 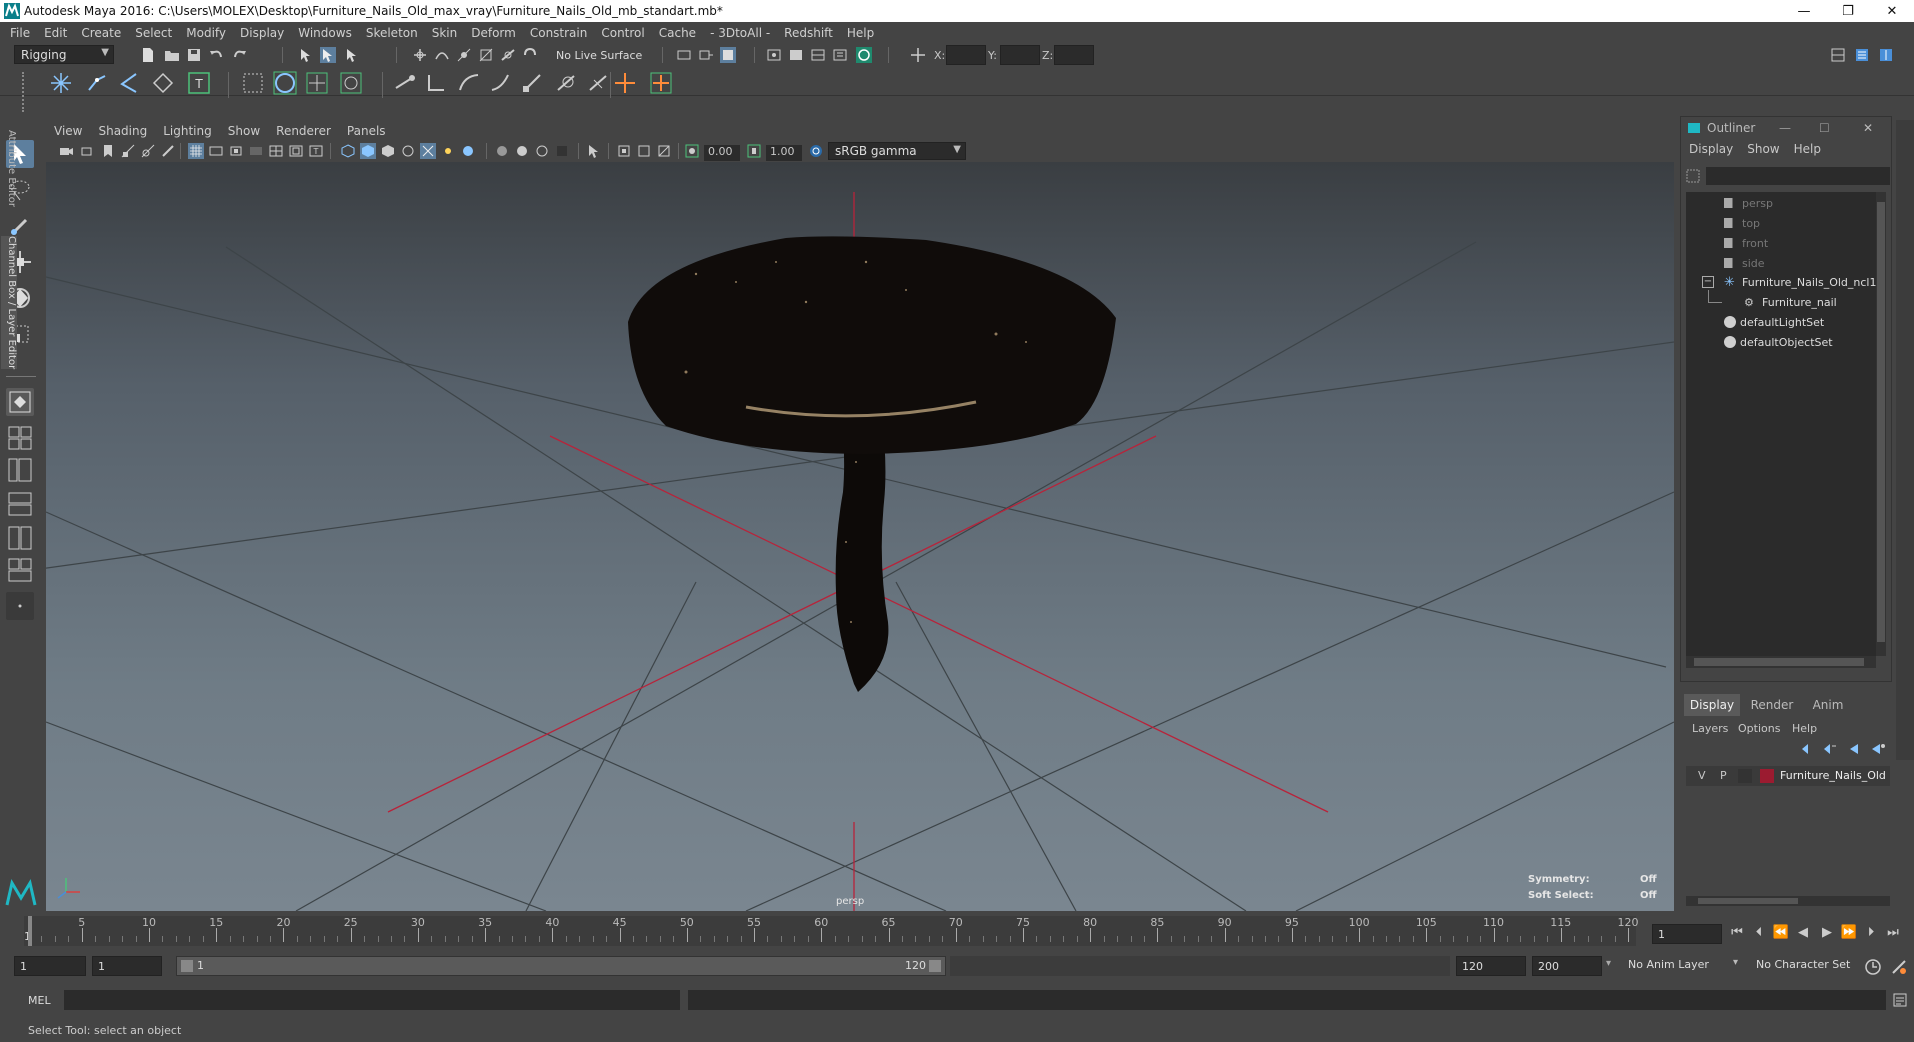 What do you see at coordinates (1824, 128) in the screenshot?
I see `outliner-maximize-icon: ☐` at bounding box center [1824, 128].